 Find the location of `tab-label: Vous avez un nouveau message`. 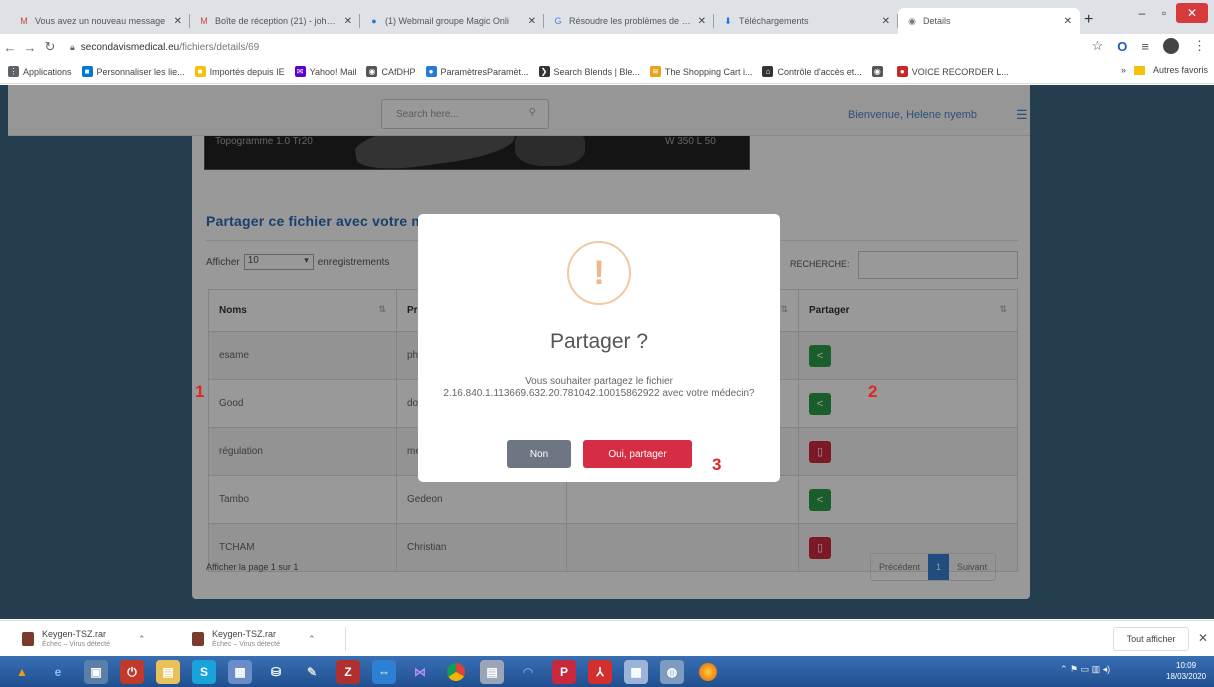

tab-label: Vous avez un nouveau message is located at coordinates (100, 21).